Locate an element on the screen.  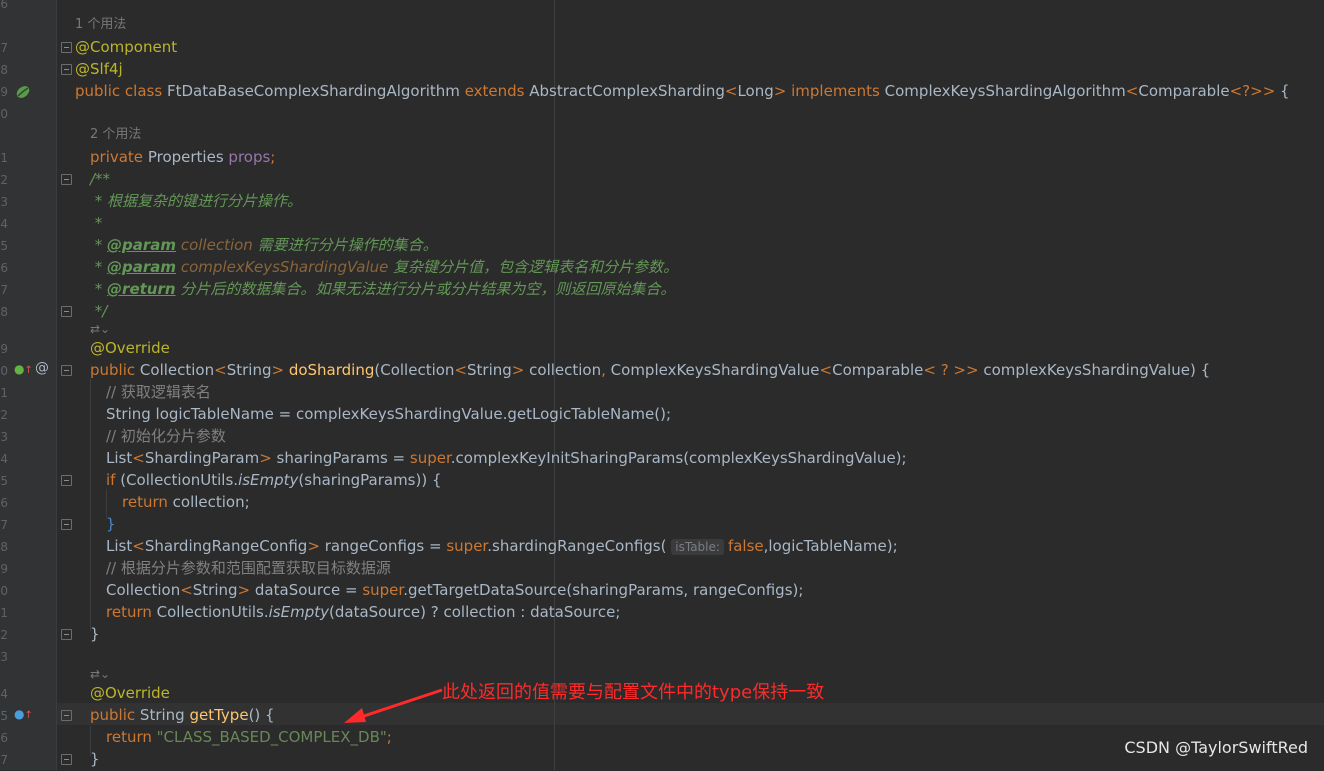
usage-hint: 2 个用法 is located at coordinates (115, 135).